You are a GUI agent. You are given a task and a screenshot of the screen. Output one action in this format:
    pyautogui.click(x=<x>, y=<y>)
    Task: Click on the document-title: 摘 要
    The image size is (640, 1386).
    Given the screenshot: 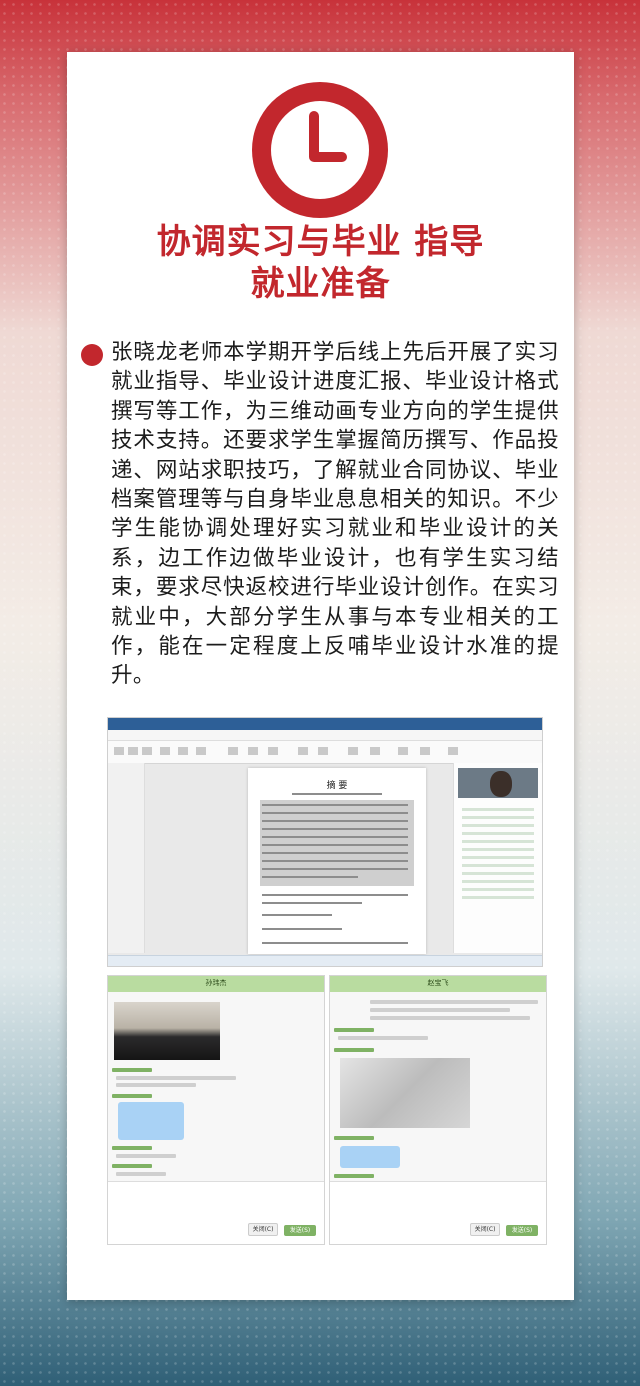 What is the action you would take?
    pyautogui.click(x=337, y=786)
    